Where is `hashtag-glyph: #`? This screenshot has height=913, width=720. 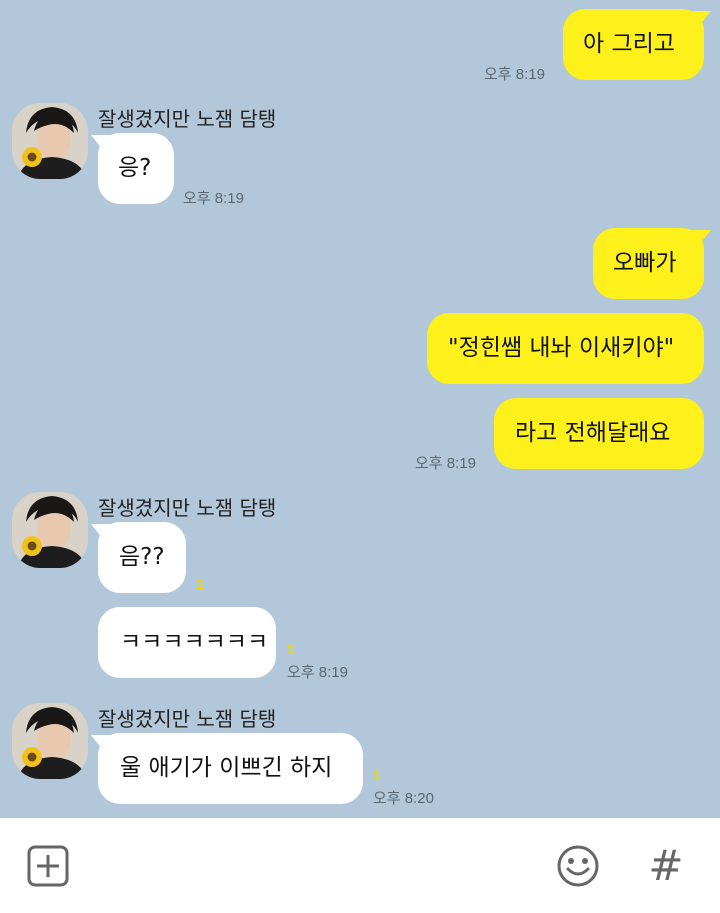
hashtag-glyph: # is located at coordinates (666, 865).